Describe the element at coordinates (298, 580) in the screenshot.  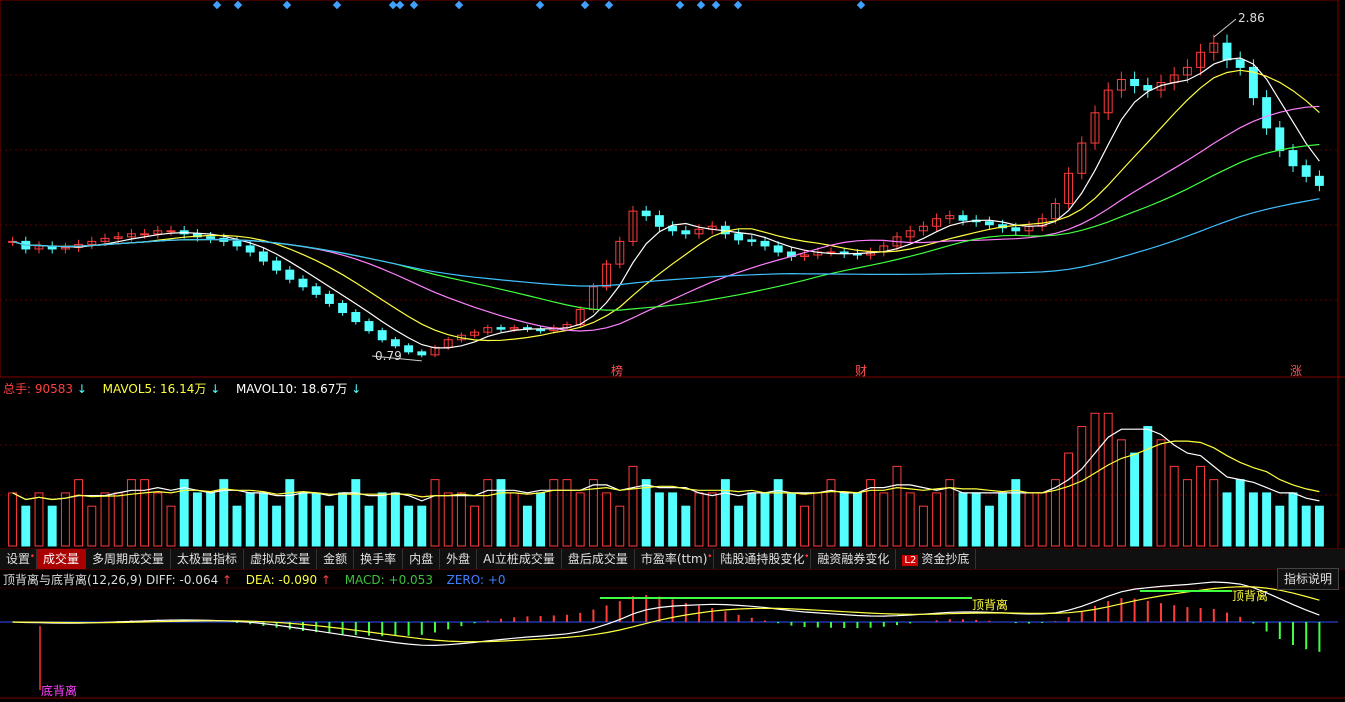
I see `dea-value: -0.090` at that location.